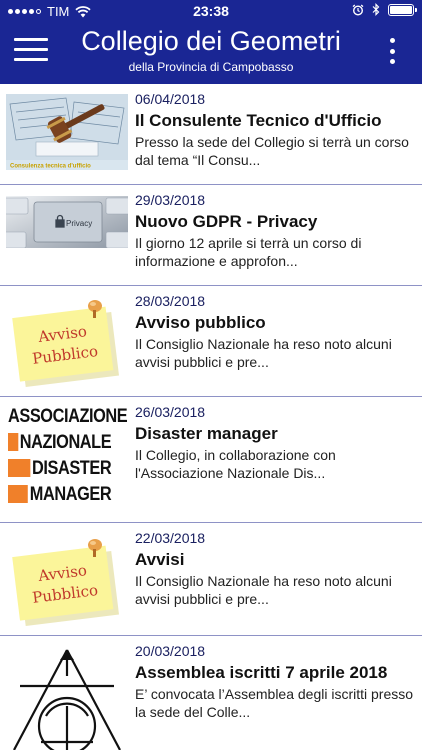 This screenshot has height=750, width=422. Describe the element at coordinates (384, 9) in the screenshot. I see `status-right` at that location.